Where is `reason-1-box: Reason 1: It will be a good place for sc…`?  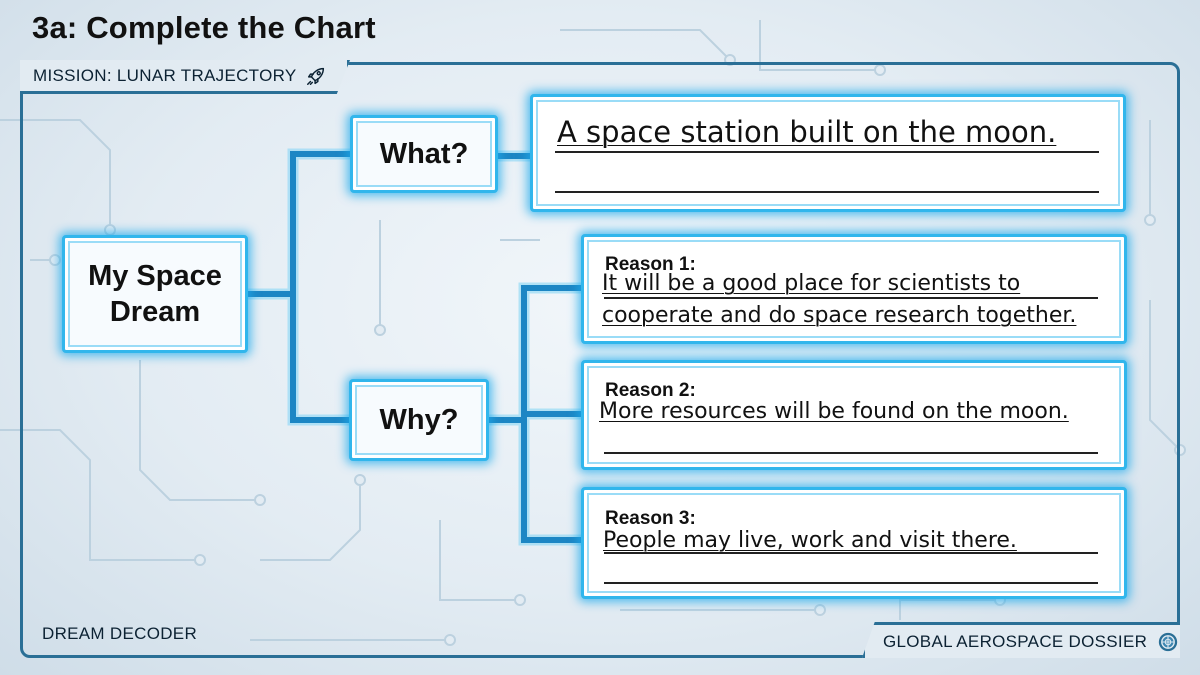 reason-1-box: Reason 1: It will be a good place for sc… is located at coordinates (854, 289).